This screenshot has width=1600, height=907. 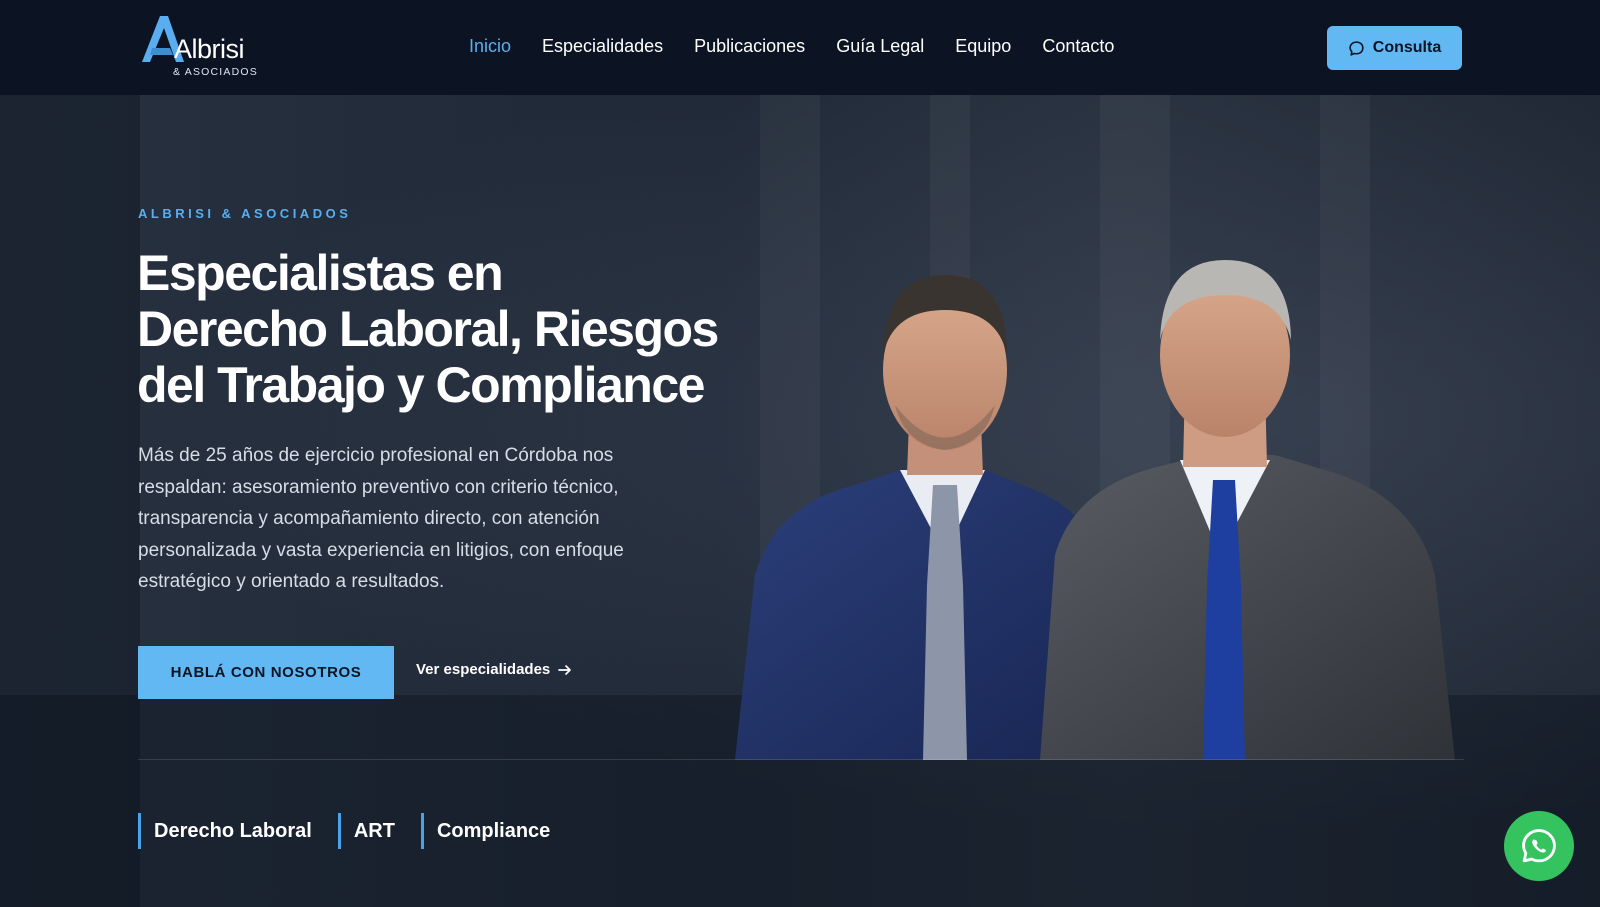 I want to click on arrow-right-icon, so click(x=565, y=669).